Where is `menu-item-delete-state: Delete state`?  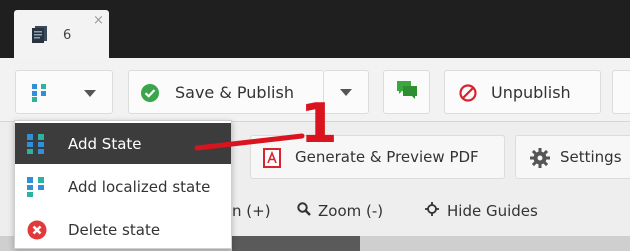 menu-item-delete-state: Delete state is located at coordinates (123, 229).